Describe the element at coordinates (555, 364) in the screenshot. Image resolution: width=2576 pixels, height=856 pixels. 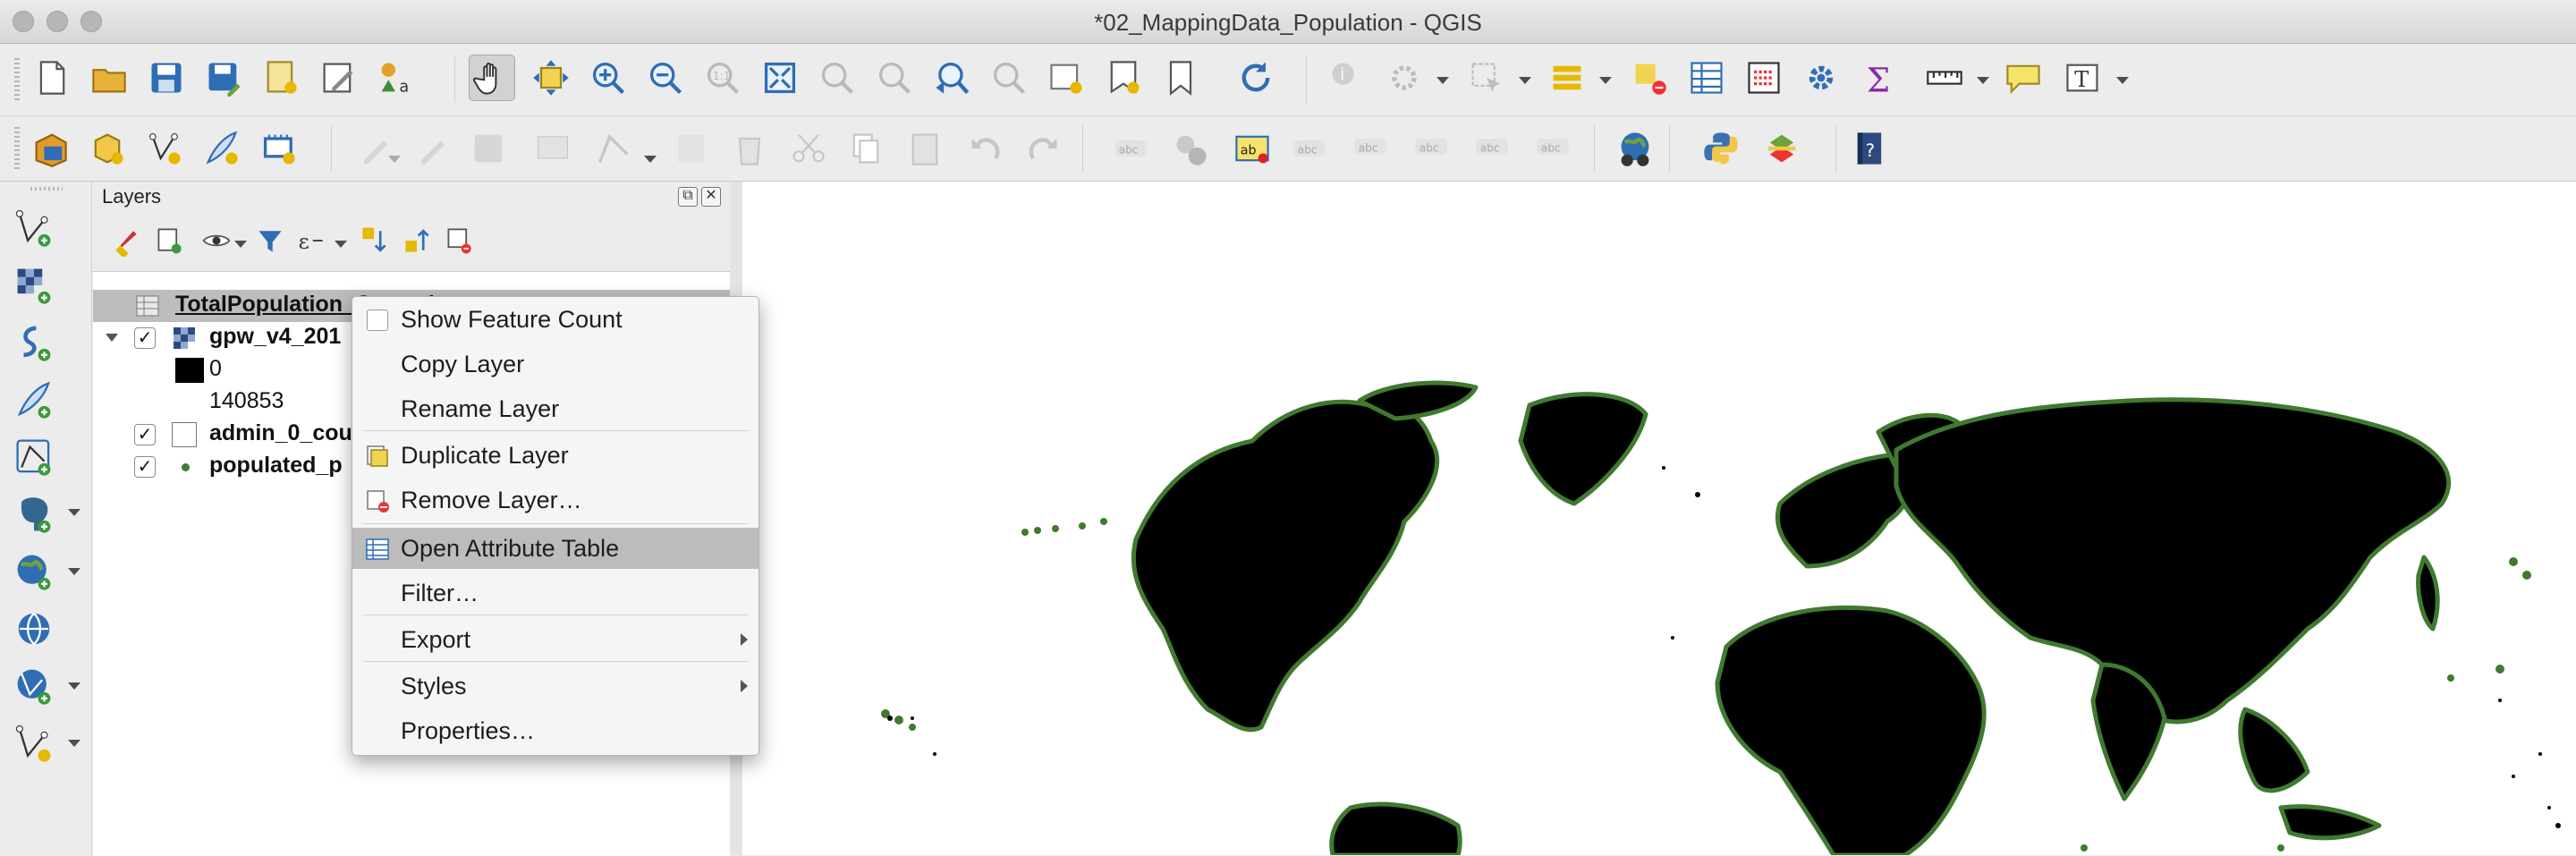
I see `menu-item-copy-layer: Copy Layer` at that location.